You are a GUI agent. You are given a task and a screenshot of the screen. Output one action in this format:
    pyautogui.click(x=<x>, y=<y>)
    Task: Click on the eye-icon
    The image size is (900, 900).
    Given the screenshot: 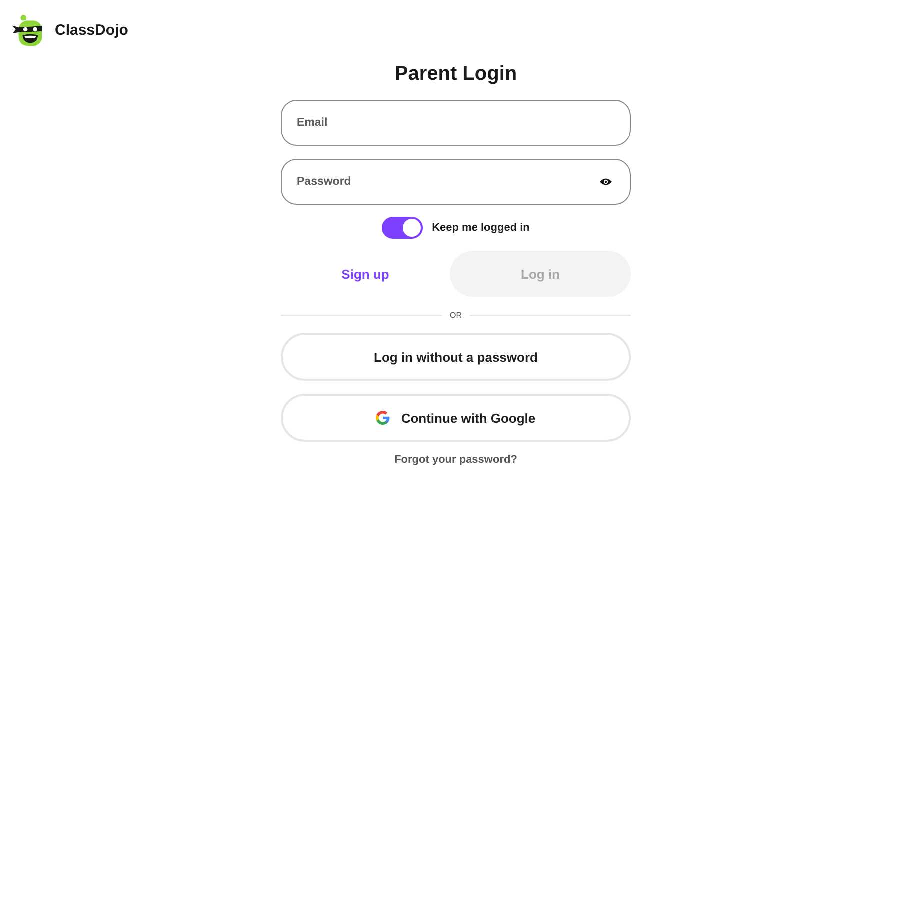 What is the action you would take?
    pyautogui.click(x=606, y=182)
    